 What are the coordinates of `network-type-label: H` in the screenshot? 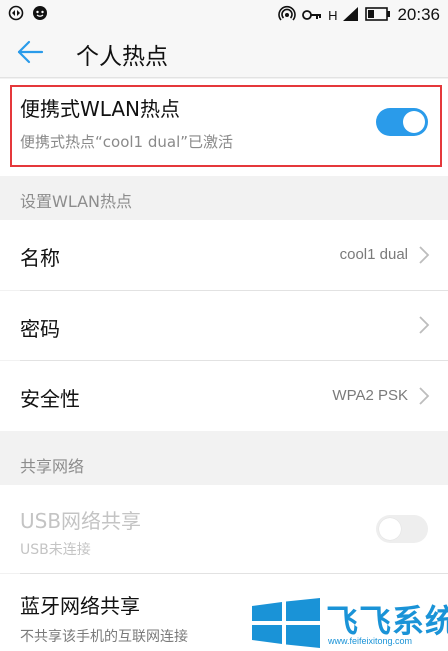 It's located at (333, 15).